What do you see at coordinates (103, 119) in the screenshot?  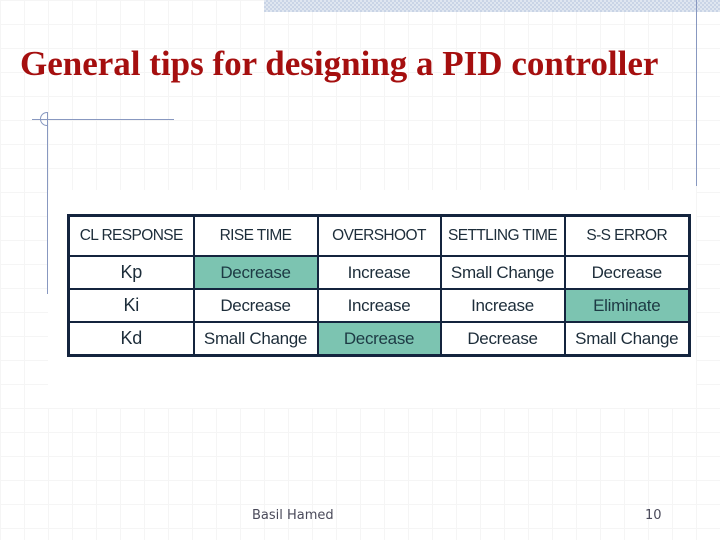 I see `decorative-horizontal-line` at bounding box center [103, 119].